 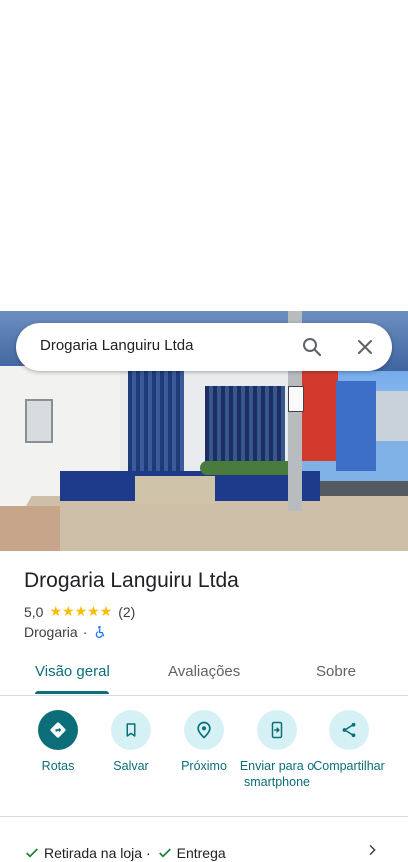 I want to click on nearby-button: Próximo, so click(x=204, y=742).